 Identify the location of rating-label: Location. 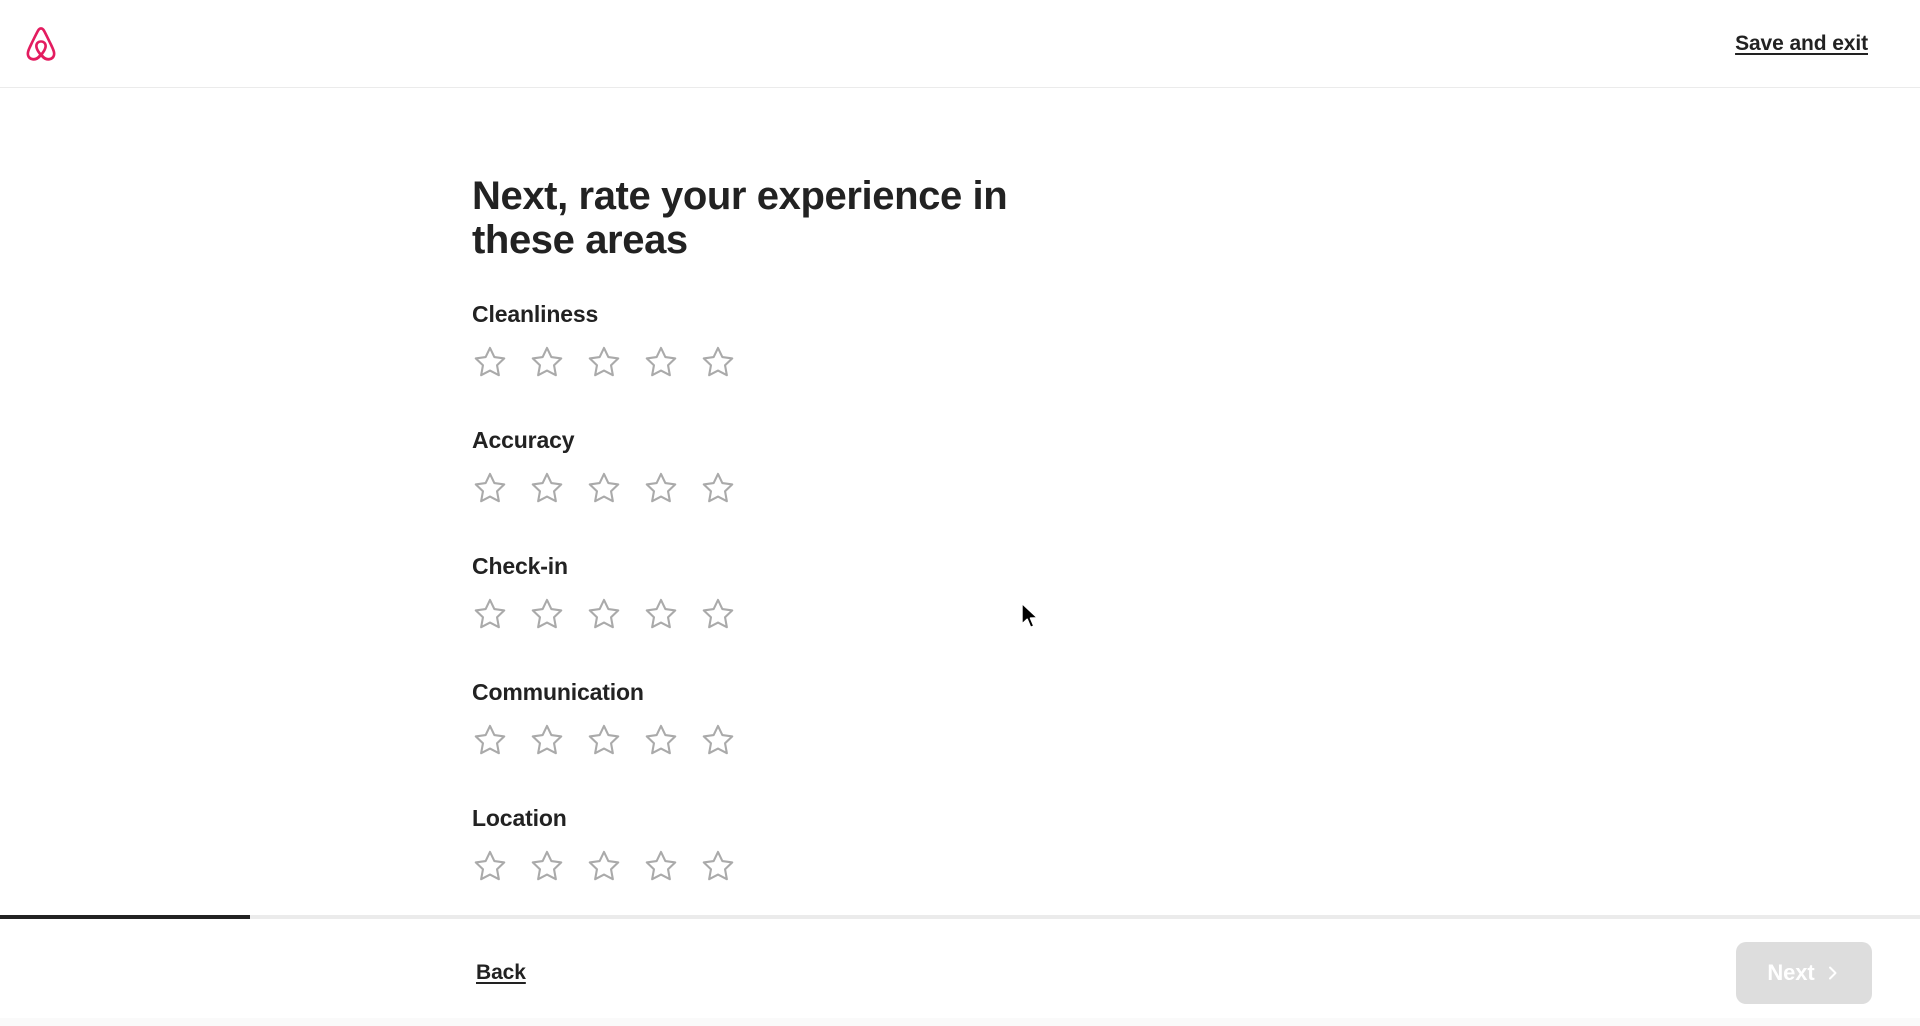
(519, 818).